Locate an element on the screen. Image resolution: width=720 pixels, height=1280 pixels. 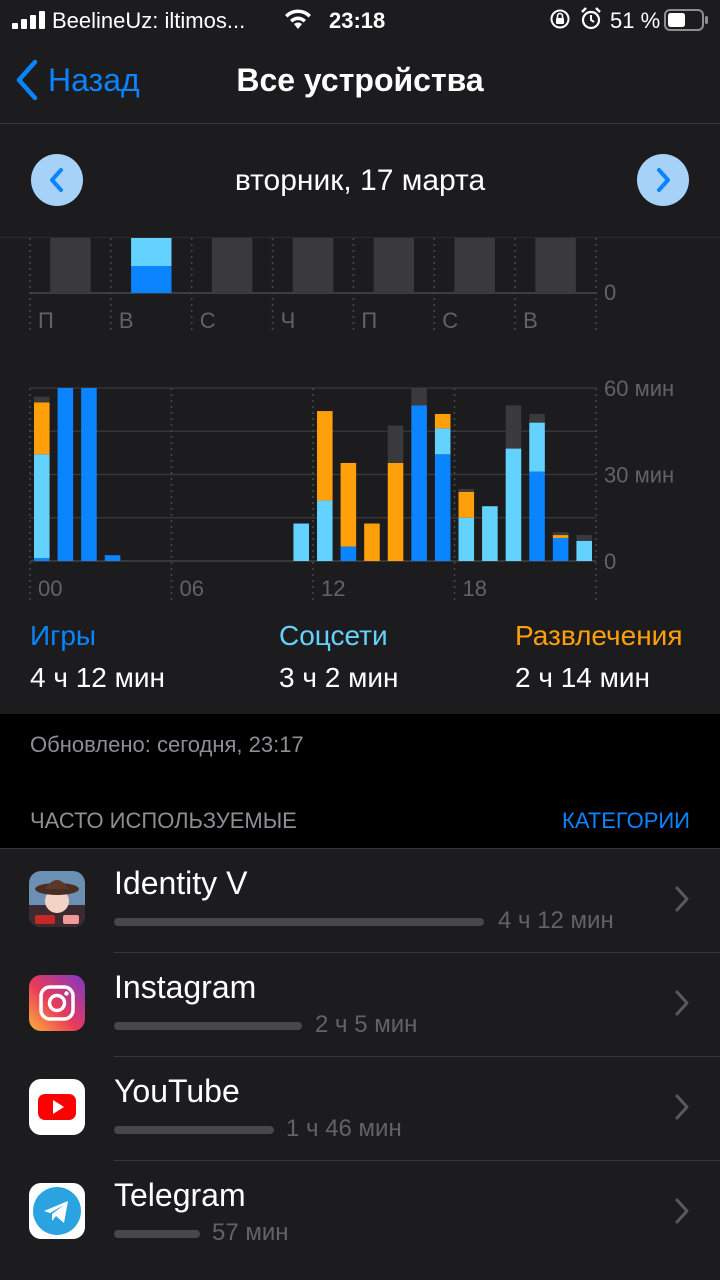
status-bar: BeelineUz: iltimos... 23:18 51 % is located at coordinates (360, 20).